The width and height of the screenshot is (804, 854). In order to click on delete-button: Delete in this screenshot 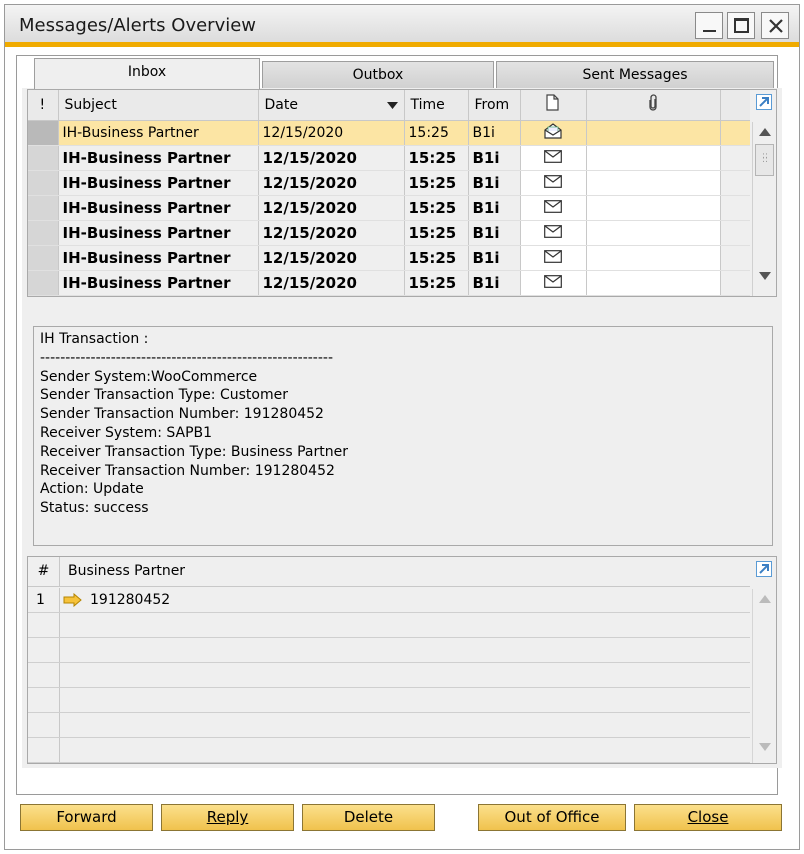, I will do `click(368, 817)`.